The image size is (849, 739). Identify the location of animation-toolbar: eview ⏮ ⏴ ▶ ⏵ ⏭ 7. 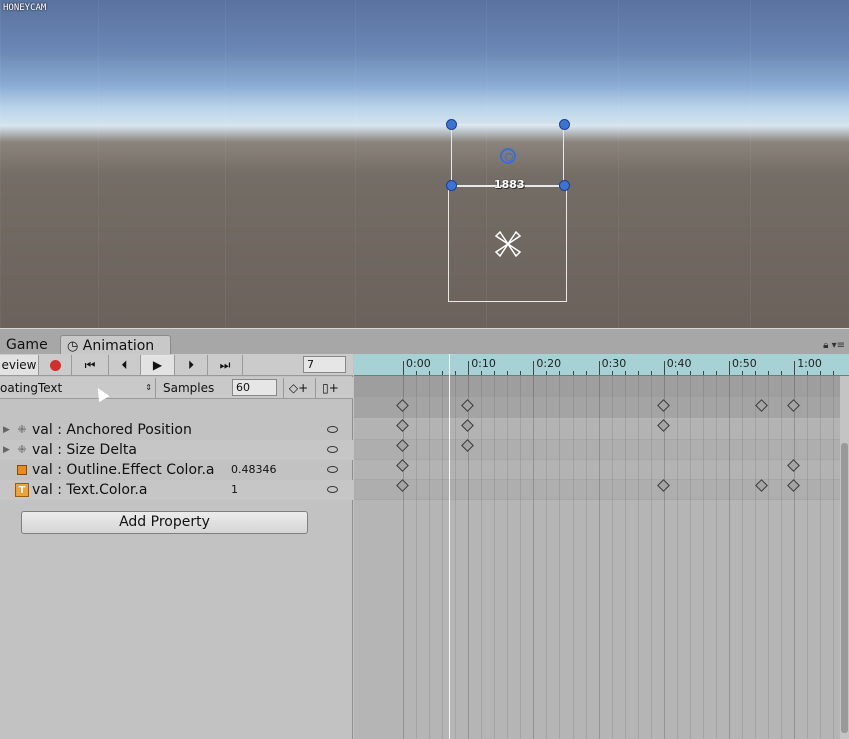
(176, 365).